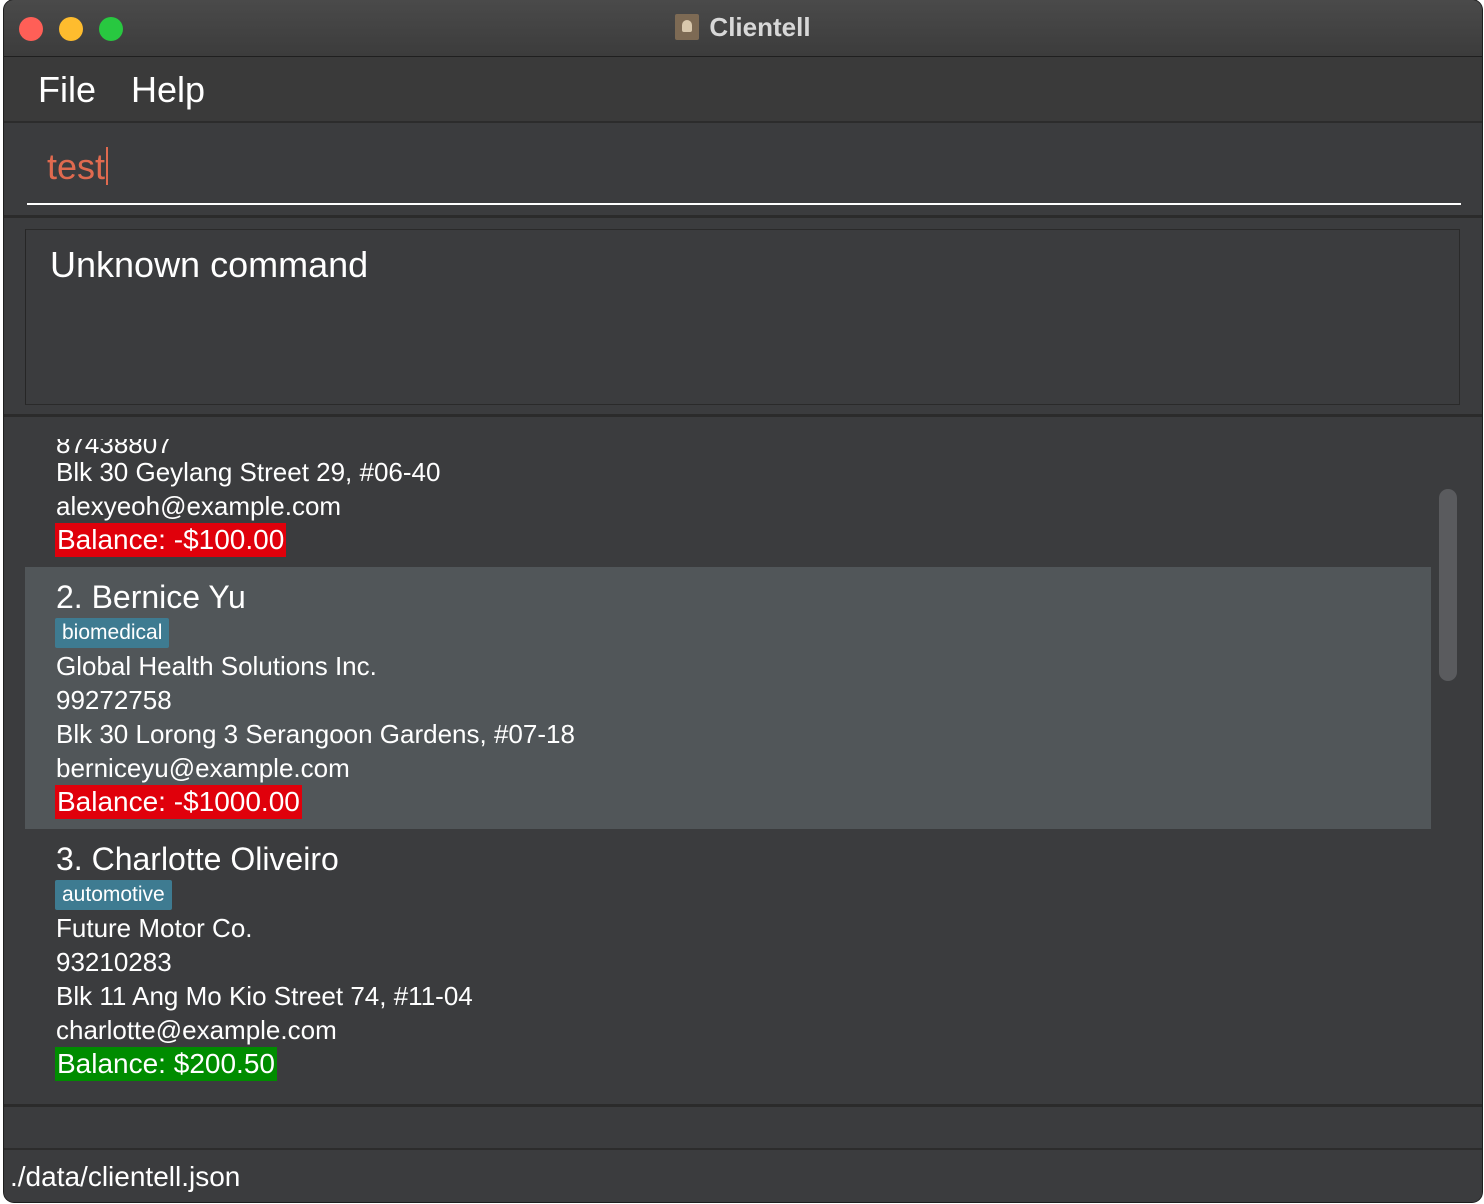 This screenshot has height=1204, width=1484. I want to click on client-phone: 99272758, so click(114, 700).